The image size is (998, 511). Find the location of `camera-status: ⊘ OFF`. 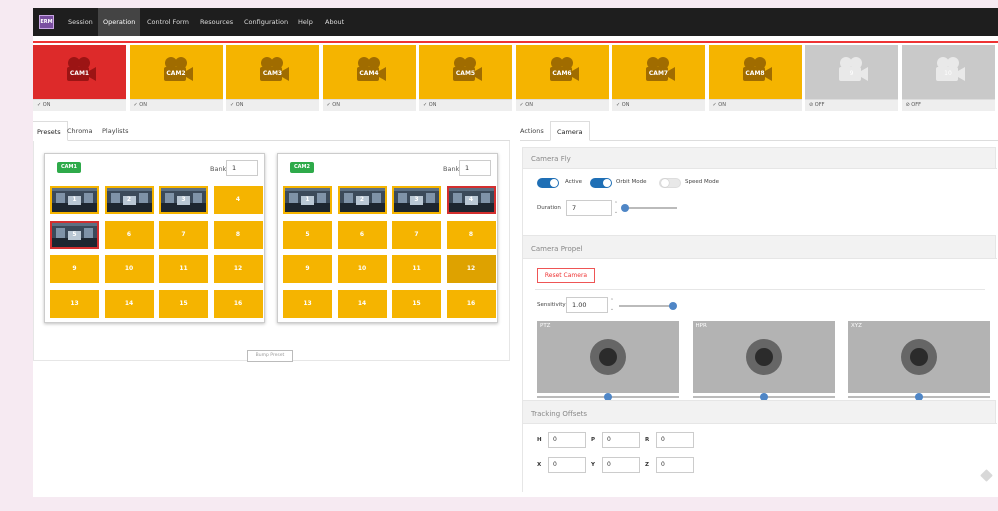

camera-status: ⊘ OFF is located at coordinates (817, 105).